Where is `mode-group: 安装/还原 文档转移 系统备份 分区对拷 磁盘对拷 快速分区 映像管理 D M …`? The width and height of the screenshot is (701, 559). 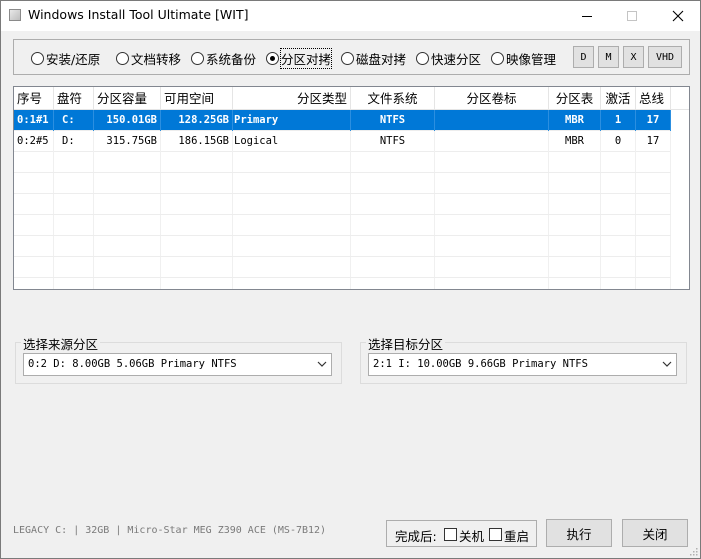 mode-group: 安装/还原 文档转移 系统备份 分区对拷 磁盘对拷 快速分区 映像管理 D M … is located at coordinates (351, 57).